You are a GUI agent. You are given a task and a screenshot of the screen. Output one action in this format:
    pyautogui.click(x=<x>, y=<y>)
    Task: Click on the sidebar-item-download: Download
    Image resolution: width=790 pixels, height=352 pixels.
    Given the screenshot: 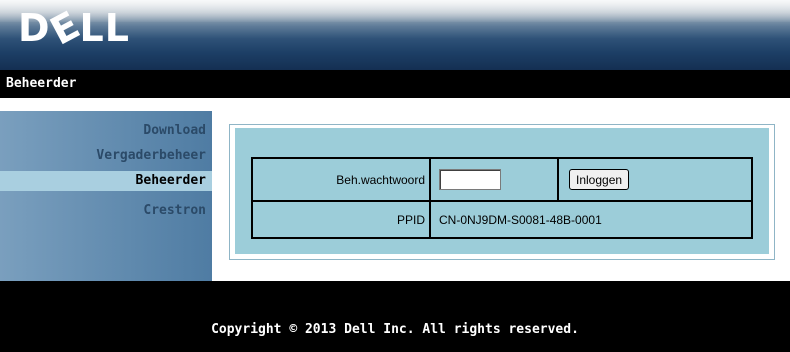 What is the action you would take?
    pyautogui.click(x=103, y=131)
    